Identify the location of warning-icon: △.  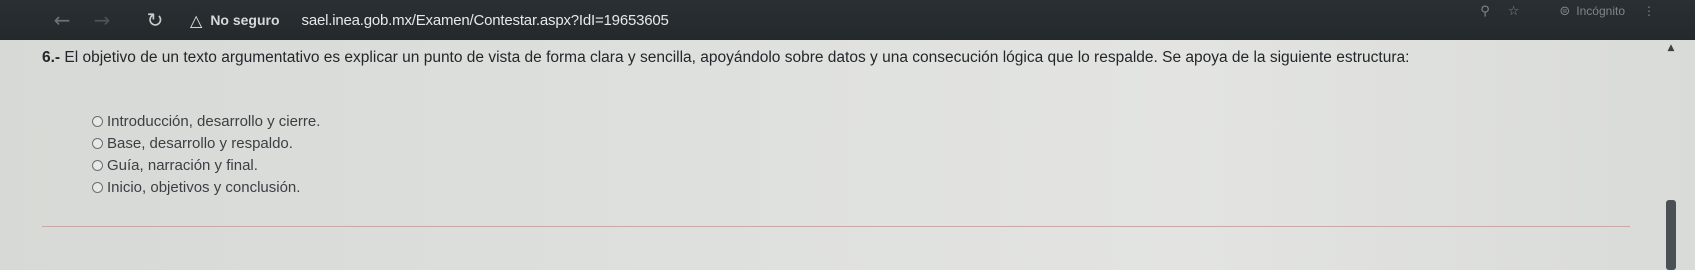
(196, 20).